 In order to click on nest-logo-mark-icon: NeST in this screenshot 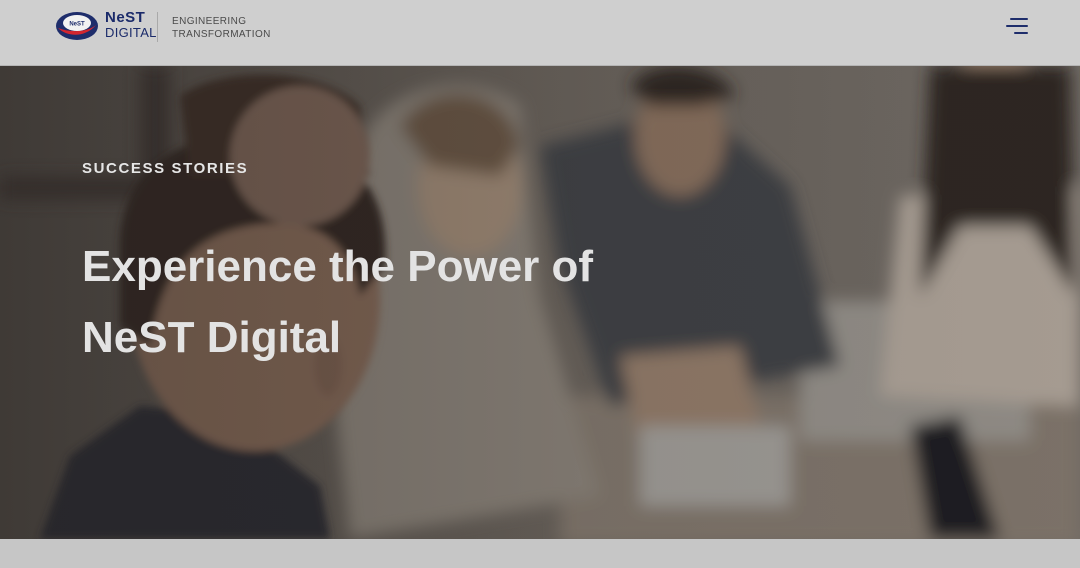, I will do `click(77, 26)`.